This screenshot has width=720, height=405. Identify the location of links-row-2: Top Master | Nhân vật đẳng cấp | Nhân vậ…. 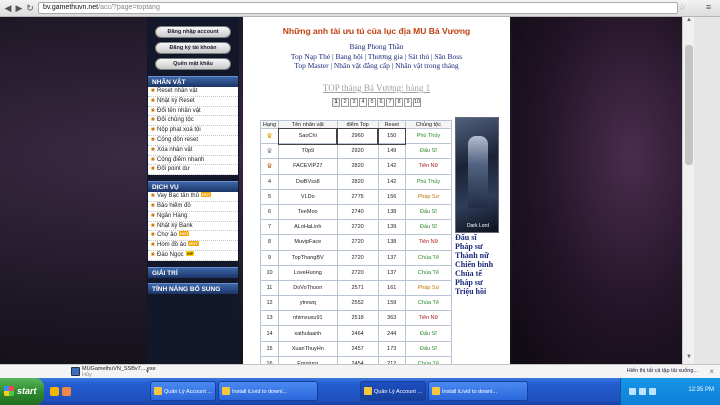
(376, 66).